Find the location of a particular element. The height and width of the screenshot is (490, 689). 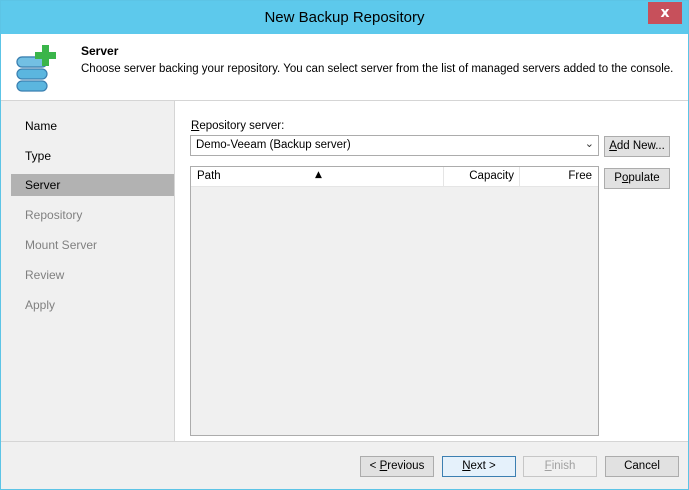

footer: < Previous Next > Finish Cancel is located at coordinates (344, 465).